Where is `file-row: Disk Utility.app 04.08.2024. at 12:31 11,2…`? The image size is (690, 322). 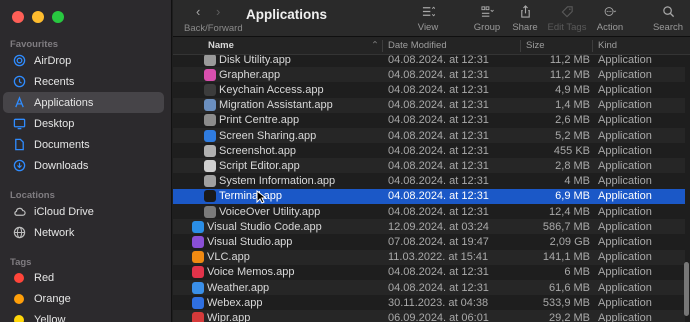 file-row: Disk Utility.app 04.08.2024. at 12:31 11,2… is located at coordinates (429, 61).